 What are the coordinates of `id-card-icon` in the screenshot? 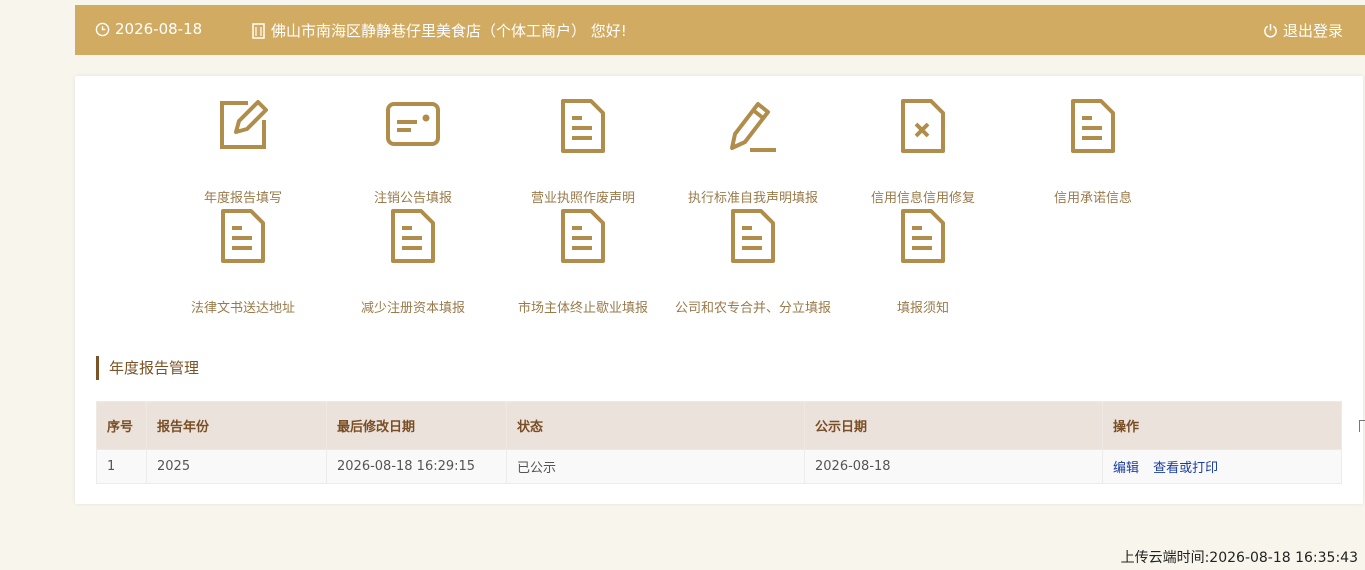 It's located at (413, 124).